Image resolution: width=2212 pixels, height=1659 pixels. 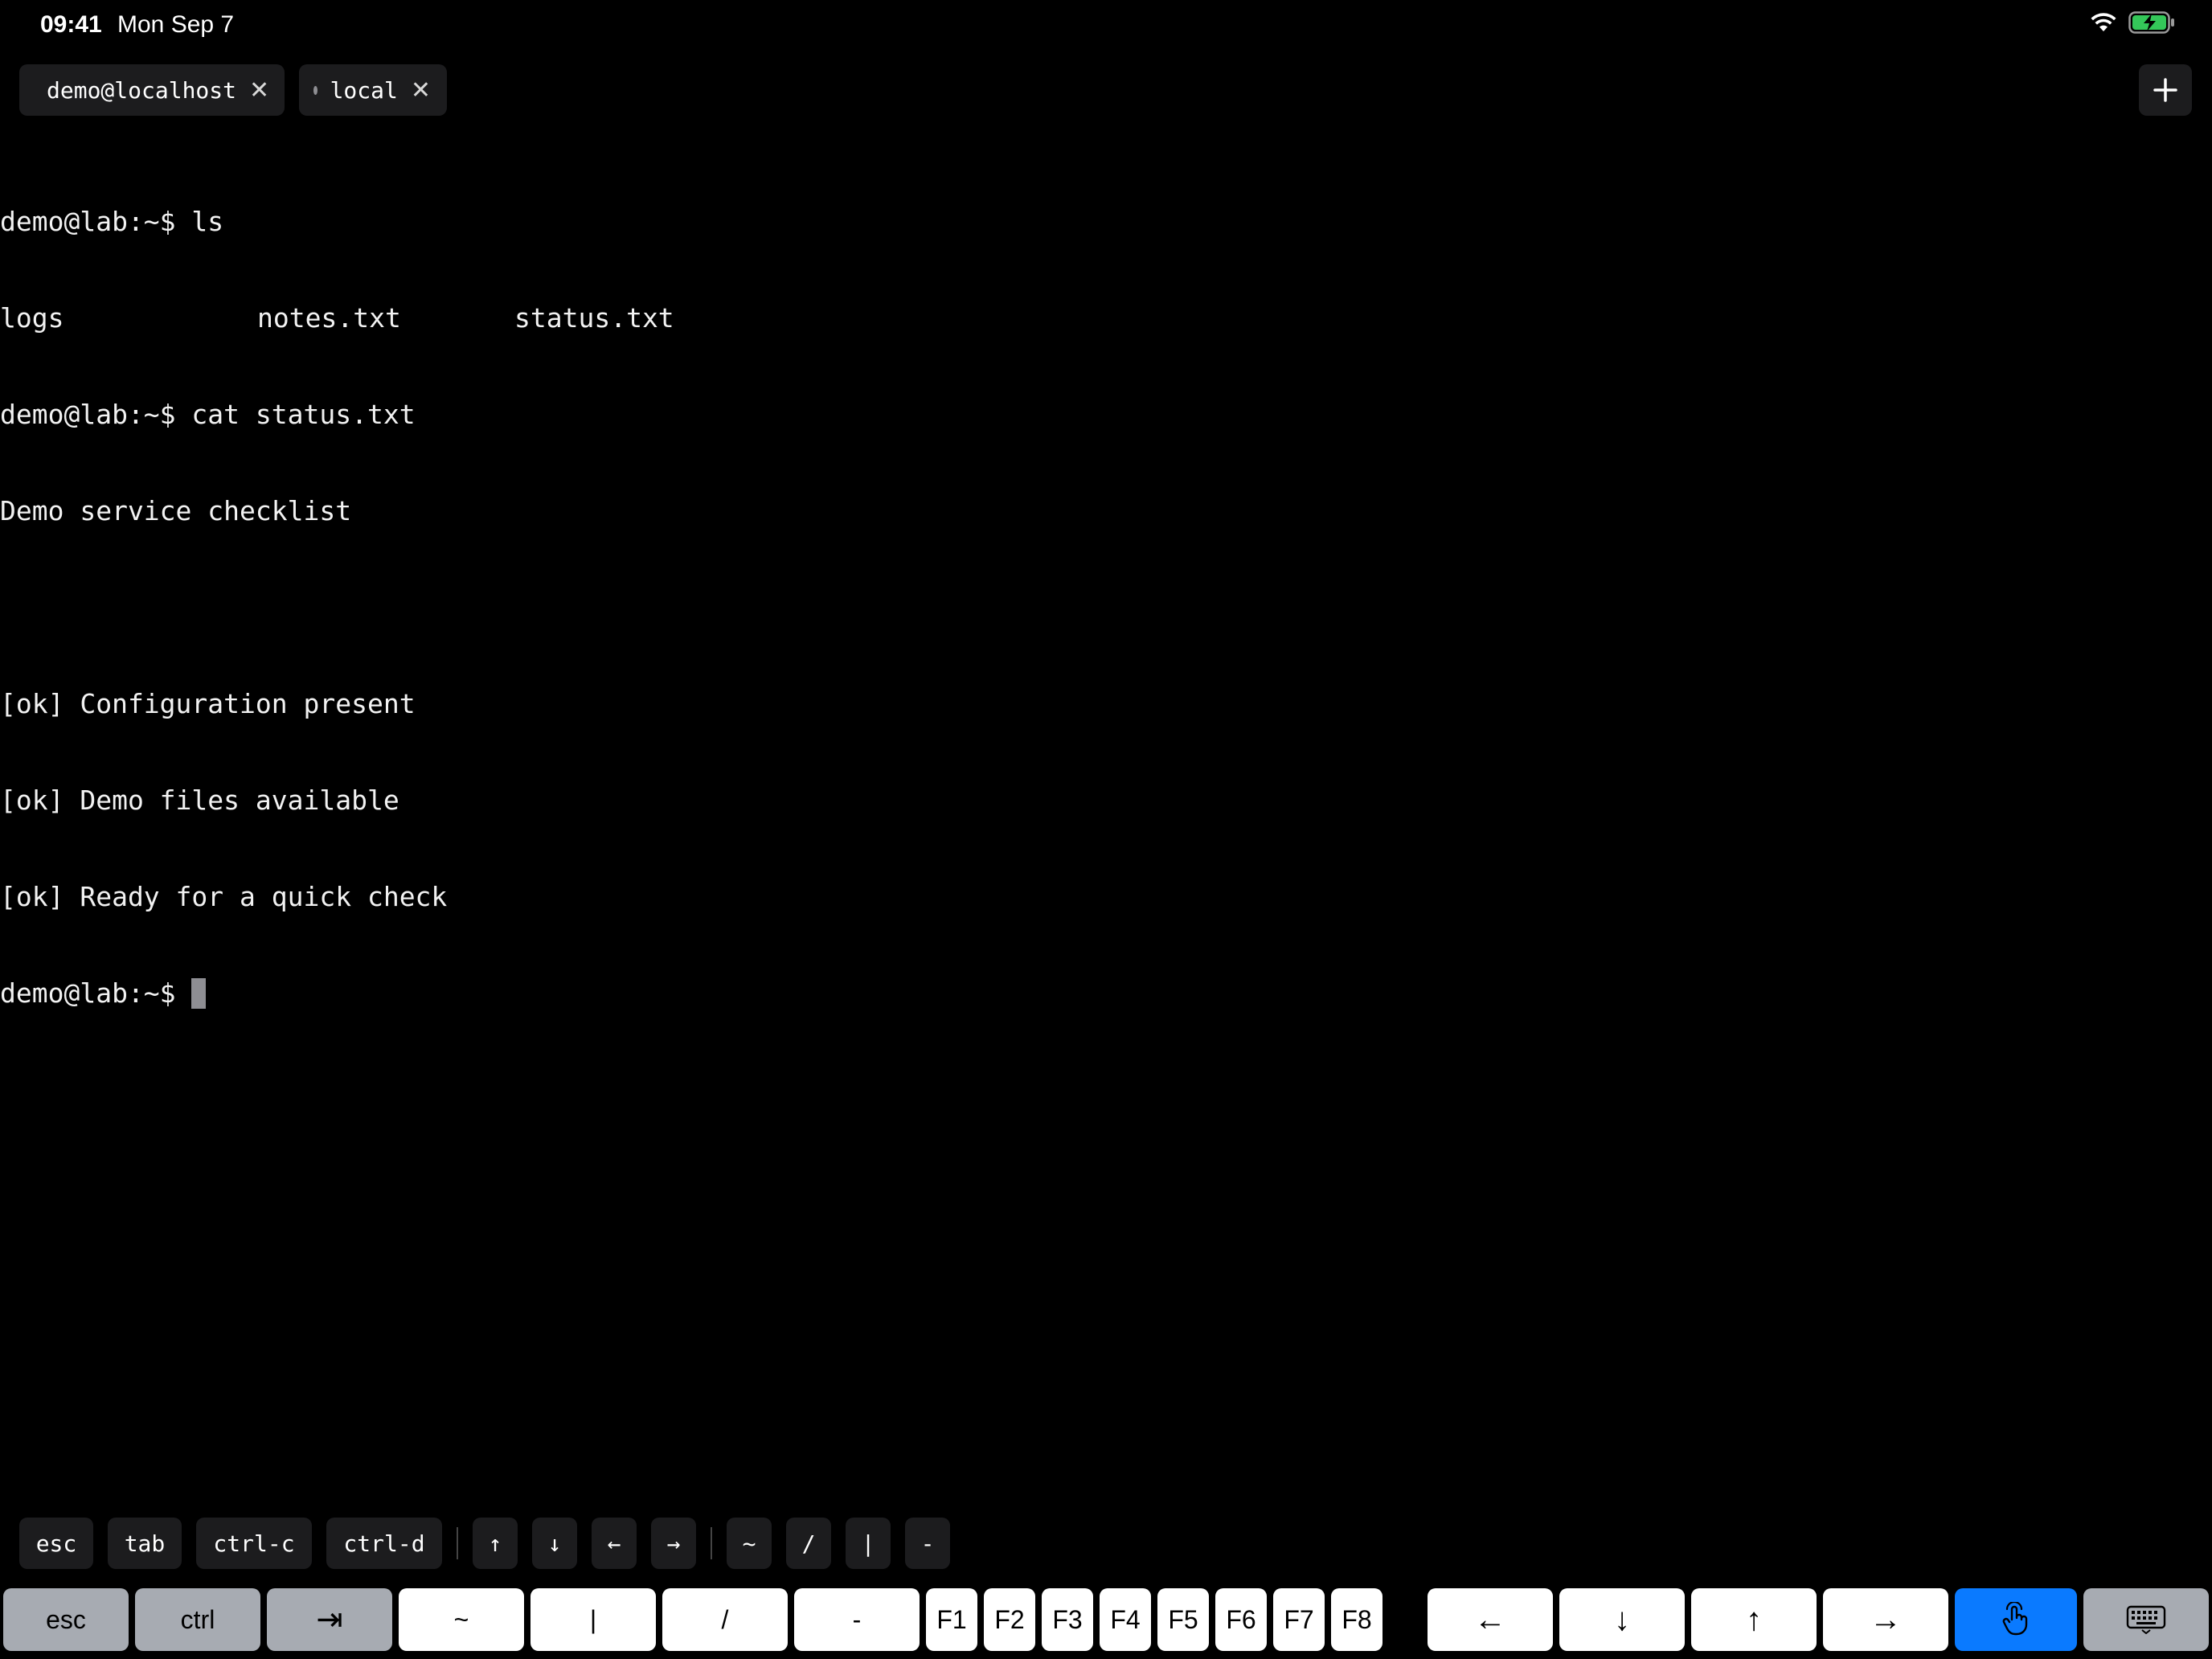 What do you see at coordinates (2151, 22) in the screenshot?
I see `battery-charging-icon` at bounding box center [2151, 22].